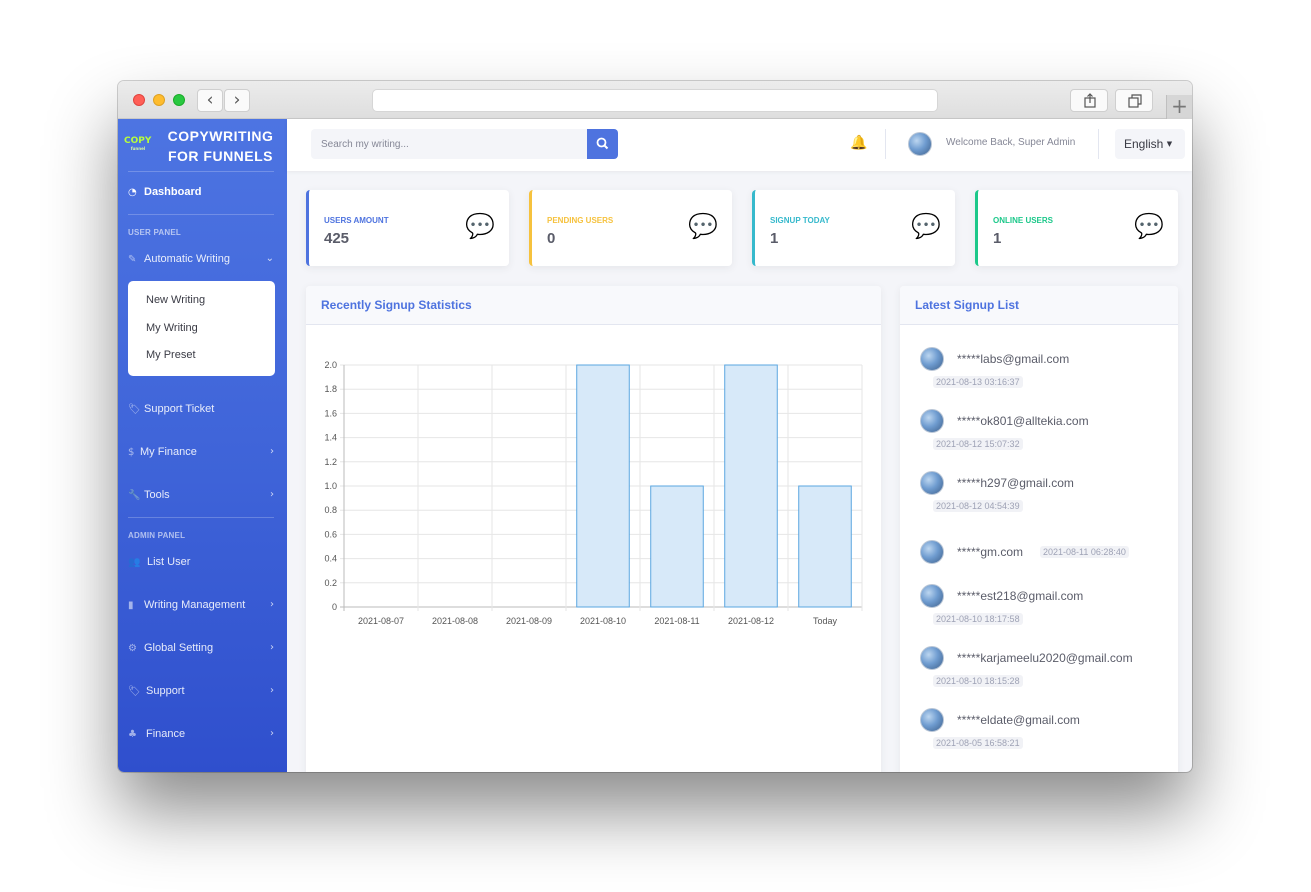 The height and width of the screenshot is (892, 1311). I want to click on y-tick-label: 0.8, so click(330, 510).